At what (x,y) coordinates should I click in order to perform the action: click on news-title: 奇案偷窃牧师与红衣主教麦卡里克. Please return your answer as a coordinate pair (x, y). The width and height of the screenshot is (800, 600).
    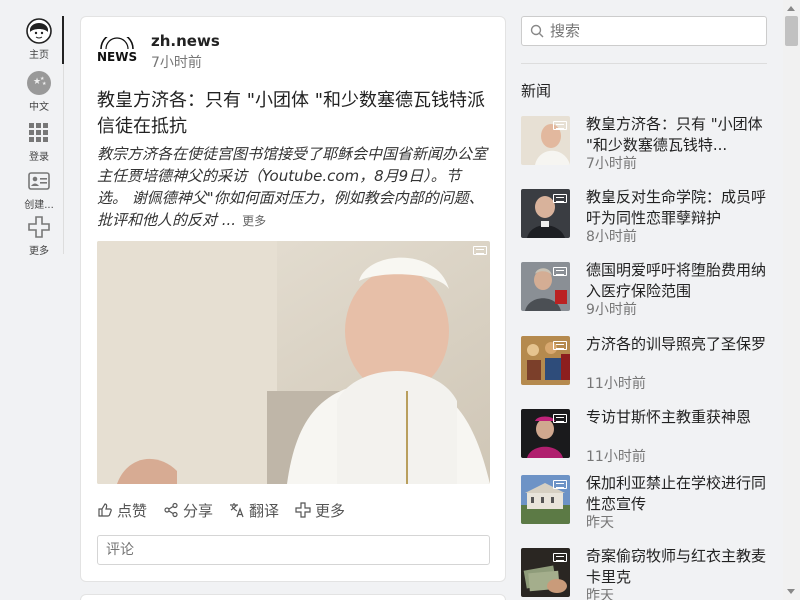
    Looking at the image, I should click on (676, 566).